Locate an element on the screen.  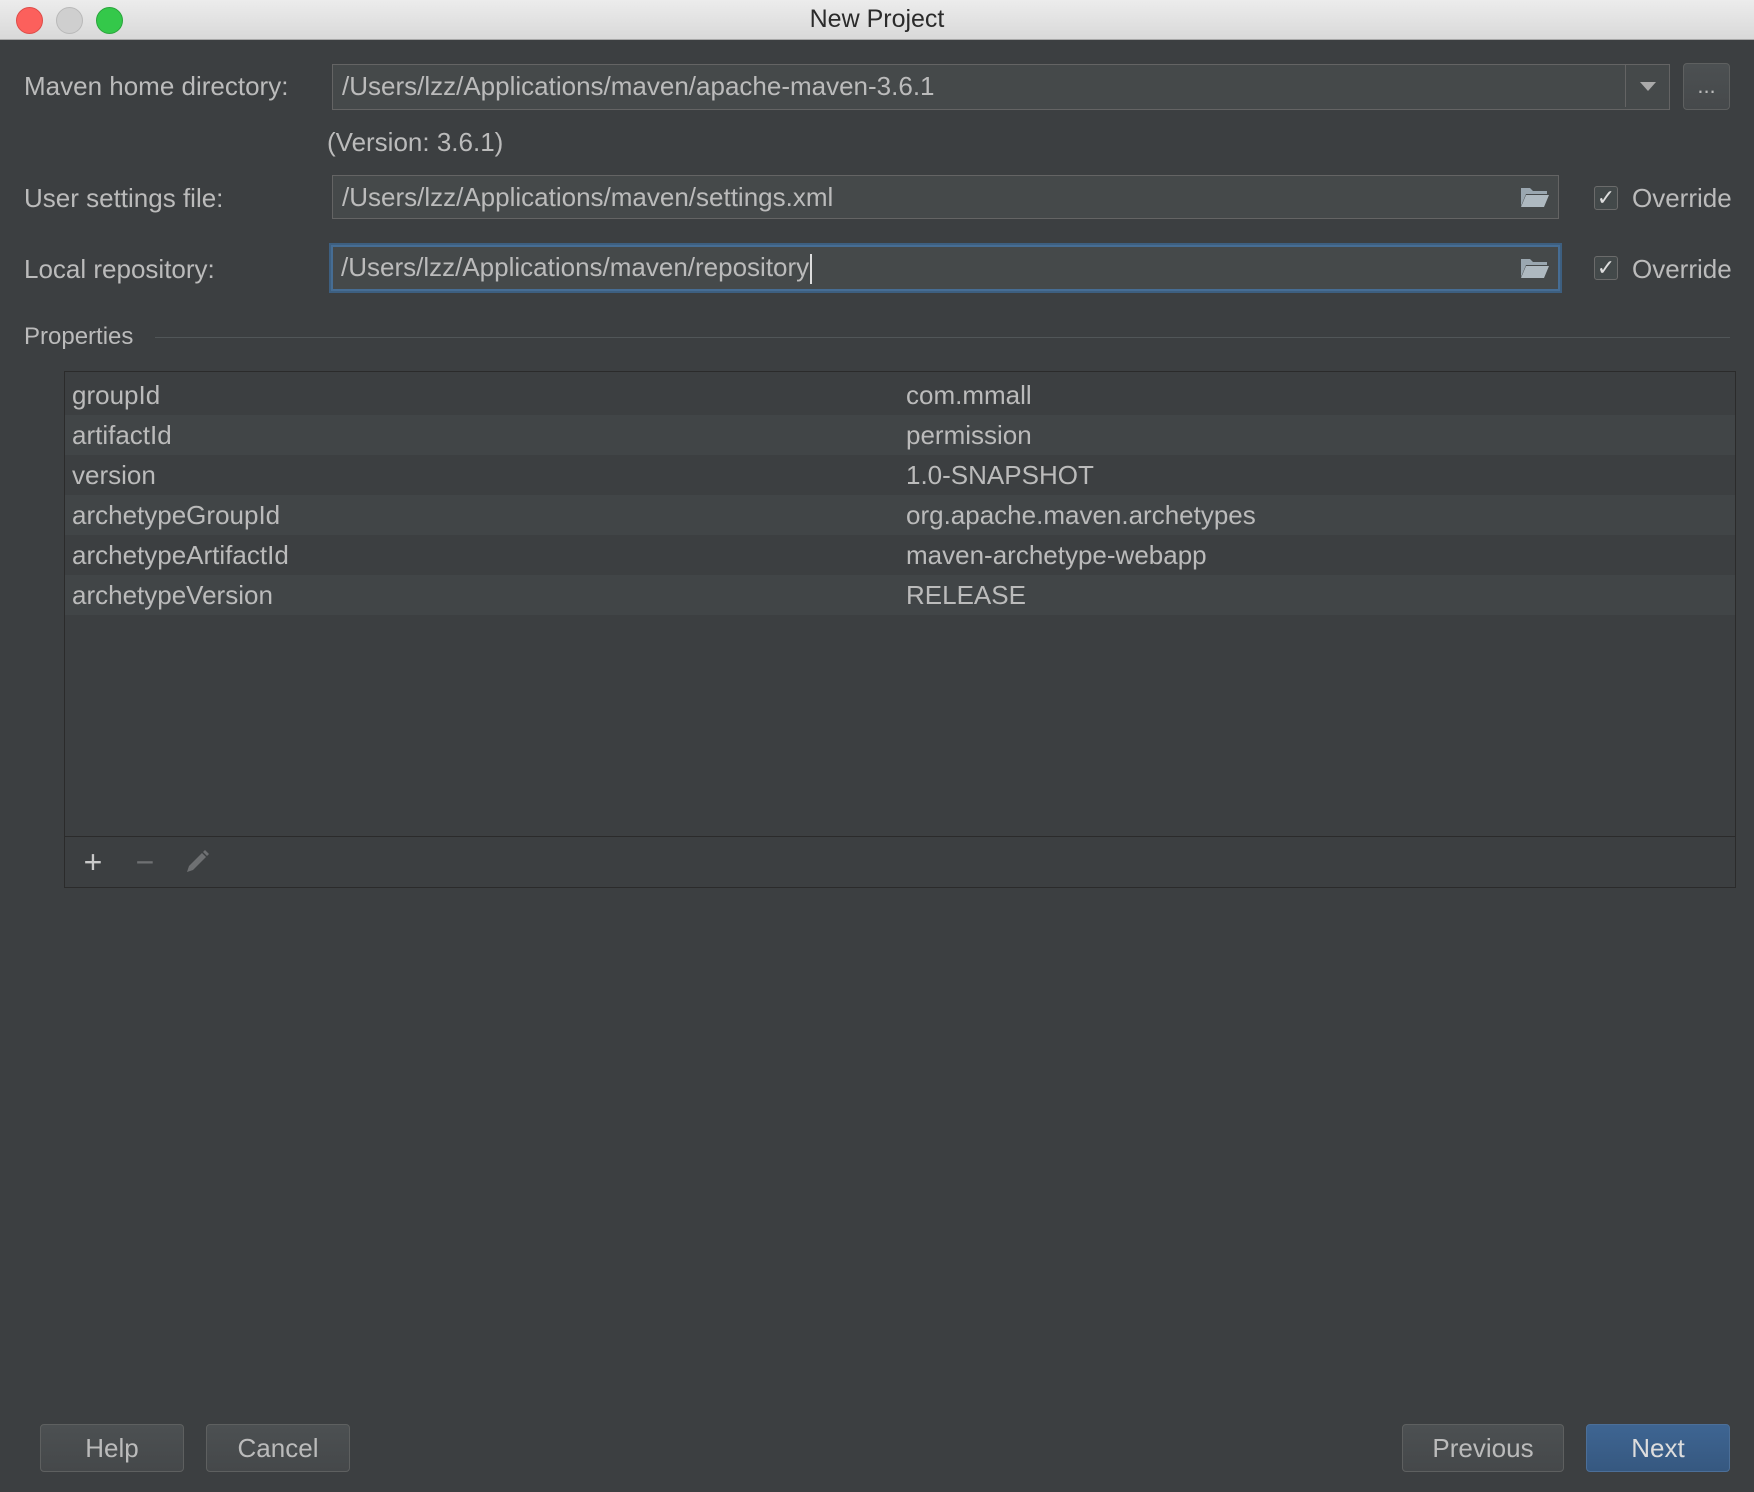
window-title: New Project is located at coordinates (877, 19).